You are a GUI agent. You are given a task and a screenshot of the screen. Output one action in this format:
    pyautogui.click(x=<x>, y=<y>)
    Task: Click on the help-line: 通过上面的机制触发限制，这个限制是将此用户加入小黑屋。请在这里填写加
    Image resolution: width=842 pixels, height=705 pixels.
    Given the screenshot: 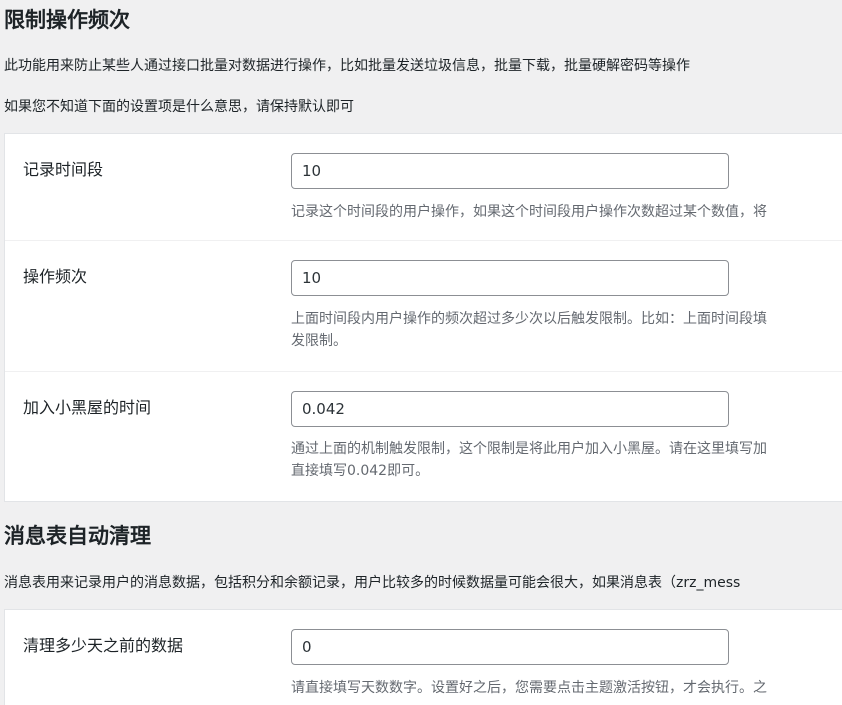 What is the action you would take?
    pyautogui.click(x=529, y=449)
    